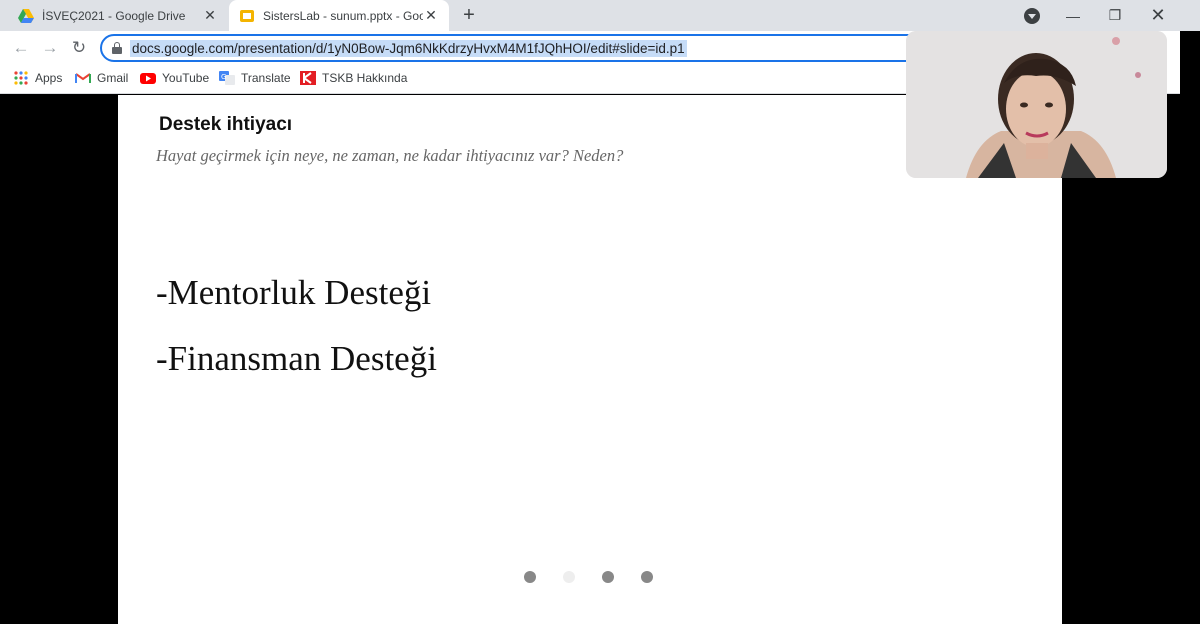  Describe the element at coordinates (26, 15) in the screenshot. I see `google-drive-icon` at that location.